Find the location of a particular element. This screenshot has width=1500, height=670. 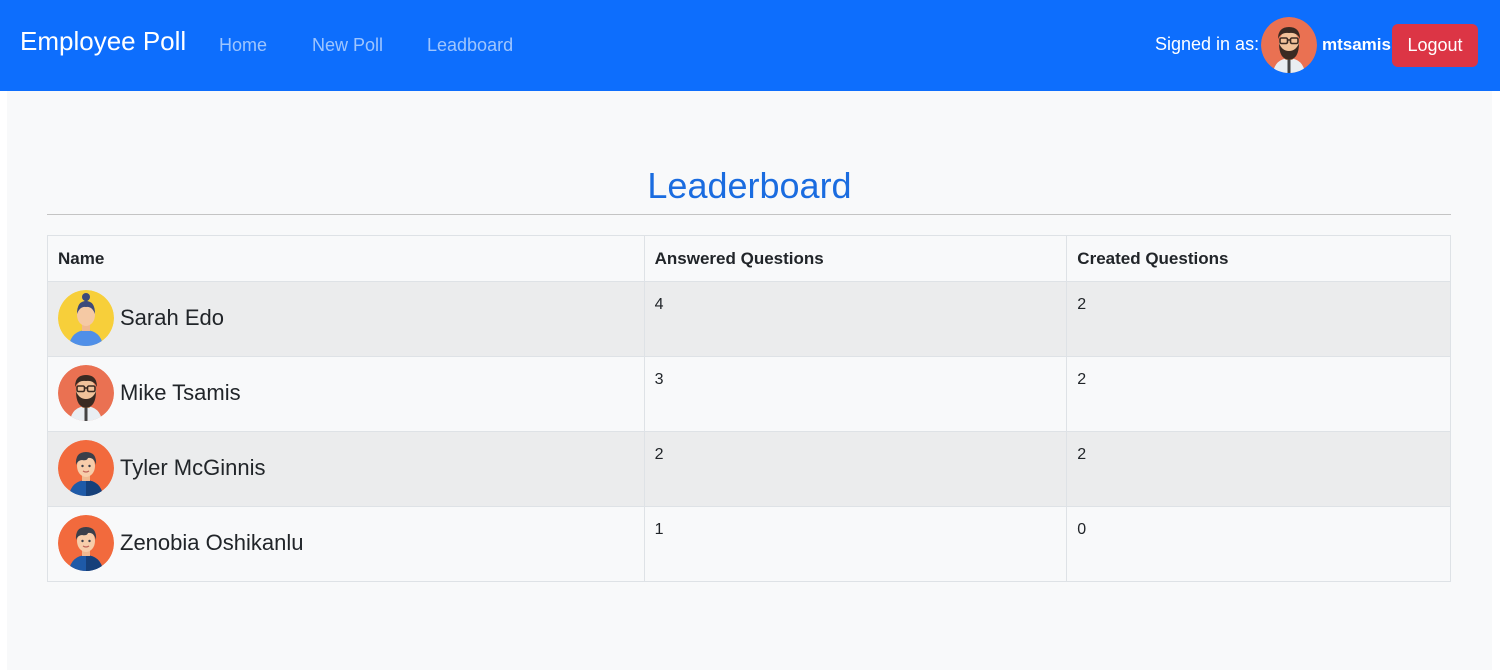

nav-link-leaderboard: Leadboard is located at coordinates (470, 45).